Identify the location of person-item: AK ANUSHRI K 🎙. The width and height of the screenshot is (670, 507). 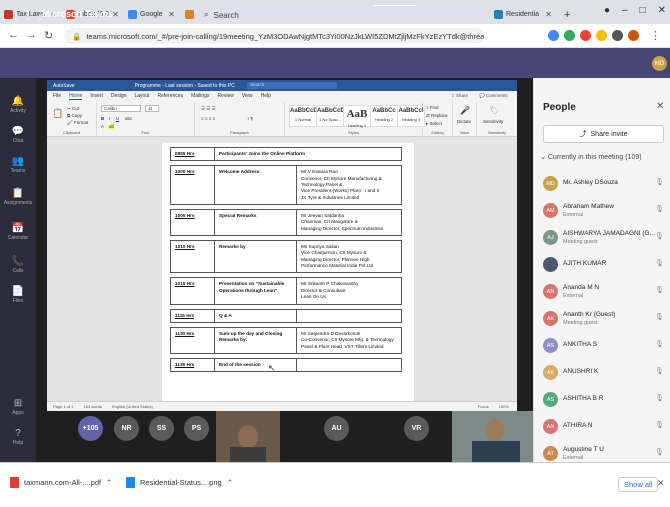
(606, 374).